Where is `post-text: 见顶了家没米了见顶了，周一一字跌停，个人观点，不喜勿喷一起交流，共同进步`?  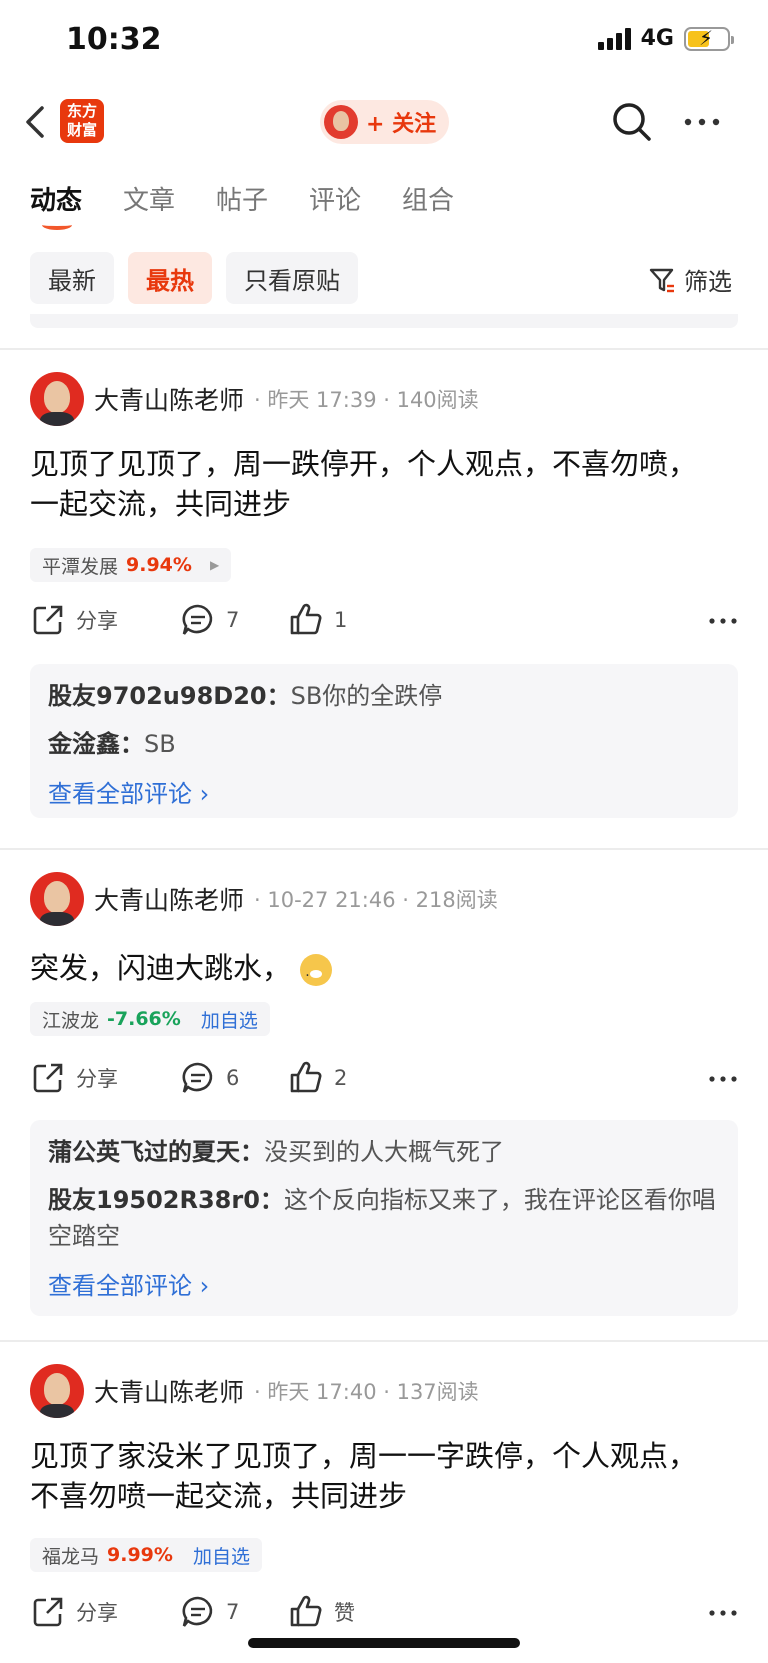 post-text: 见顶了家没米了见顶了，周一一字跌停，个人观点，不喜勿喷一起交流，共同进步 is located at coordinates (375, 1476).